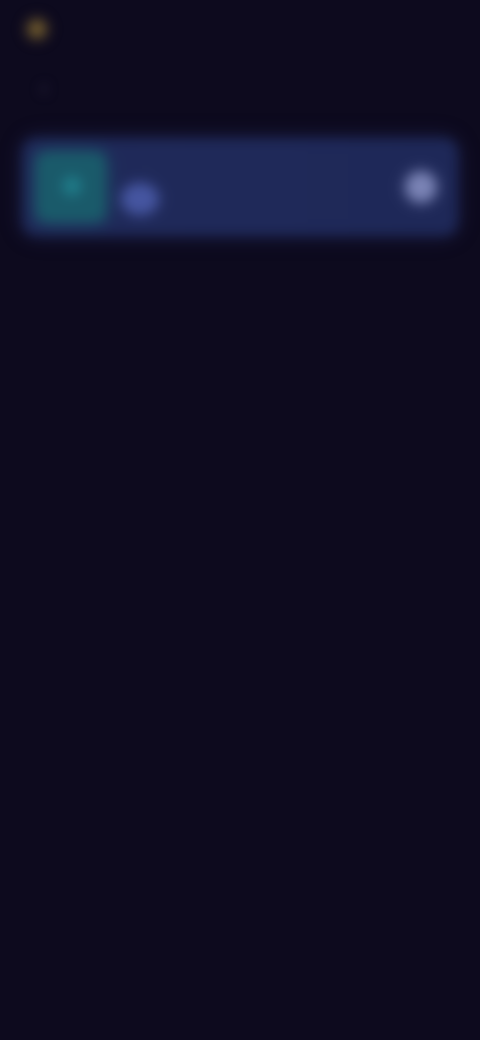  I want to click on app-logo-icon, so click(37, 29).